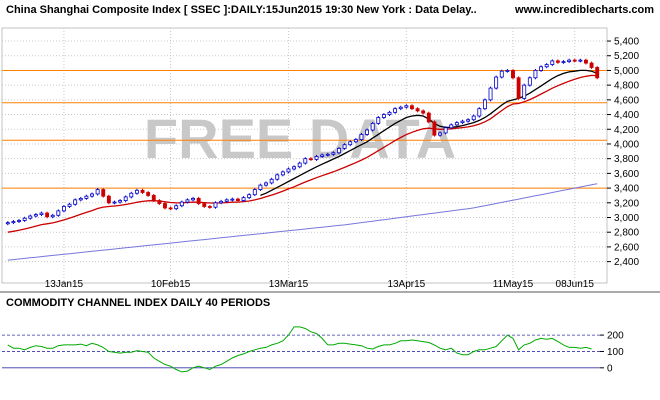  I want to click on price-x-tick-label: 13Jan15, so click(64, 284).